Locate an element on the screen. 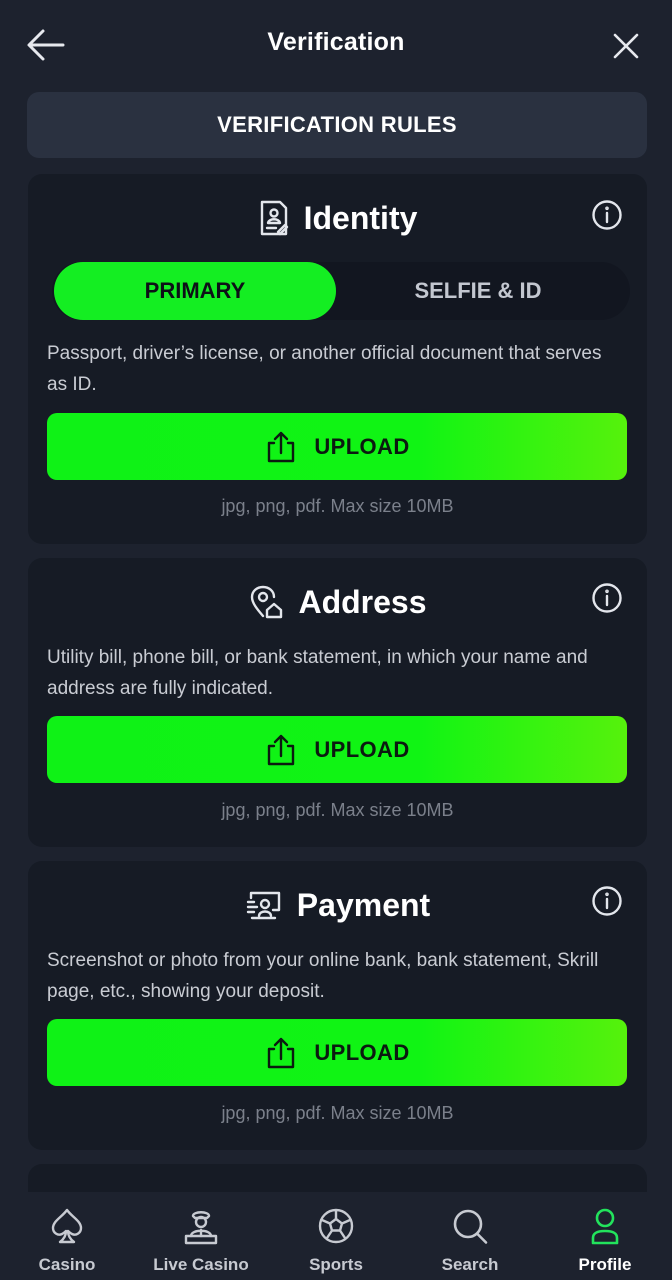 This screenshot has width=672, height=1280. nav-label: Profile is located at coordinates (605, 1264).